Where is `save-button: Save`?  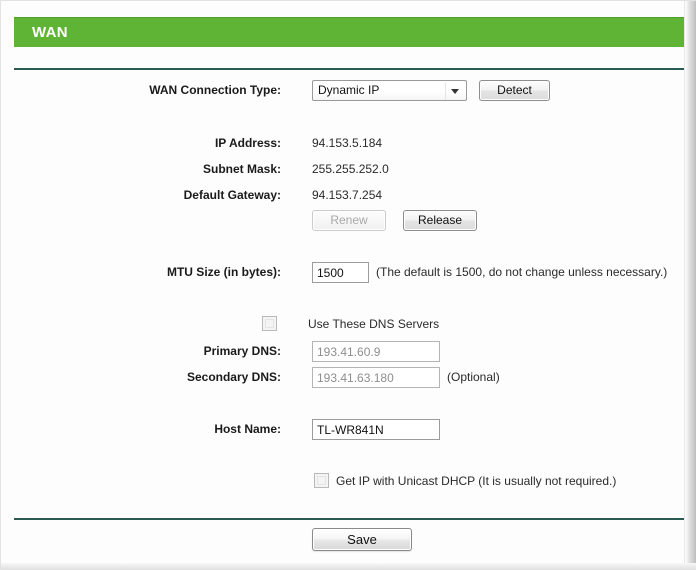
save-button: Save is located at coordinates (362, 539).